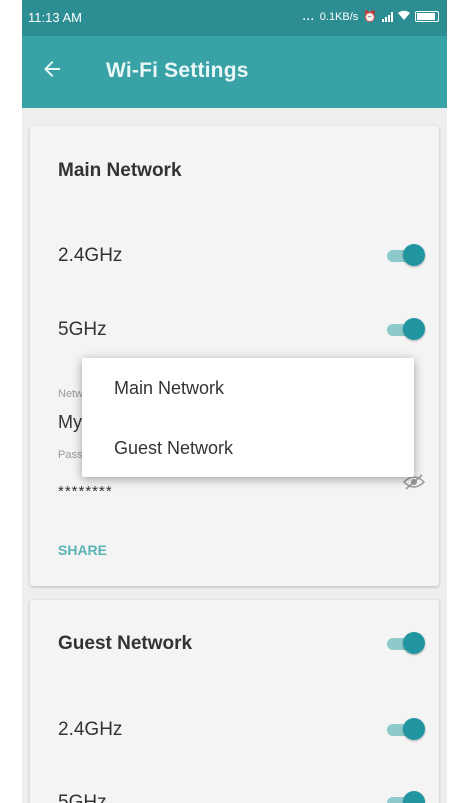  What do you see at coordinates (405, 329) in the screenshot?
I see `main-5ghz-toggle` at bounding box center [405, 329].